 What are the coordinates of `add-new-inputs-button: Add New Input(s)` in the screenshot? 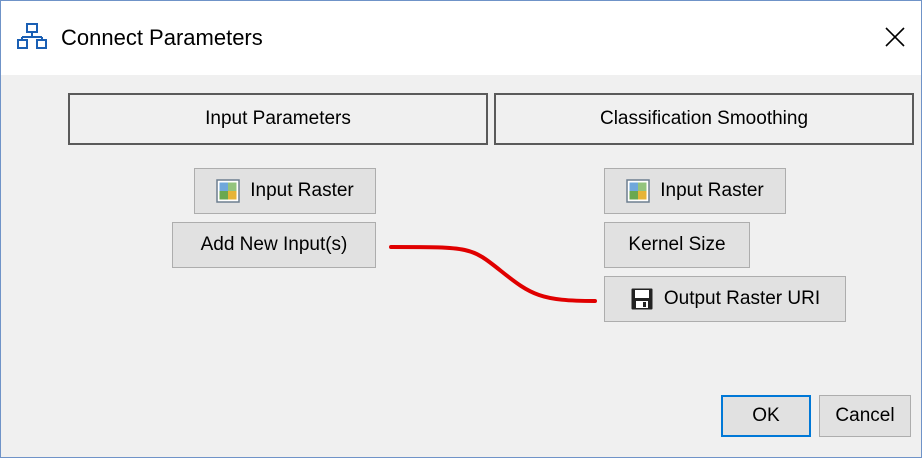 It's located at (274, 245).